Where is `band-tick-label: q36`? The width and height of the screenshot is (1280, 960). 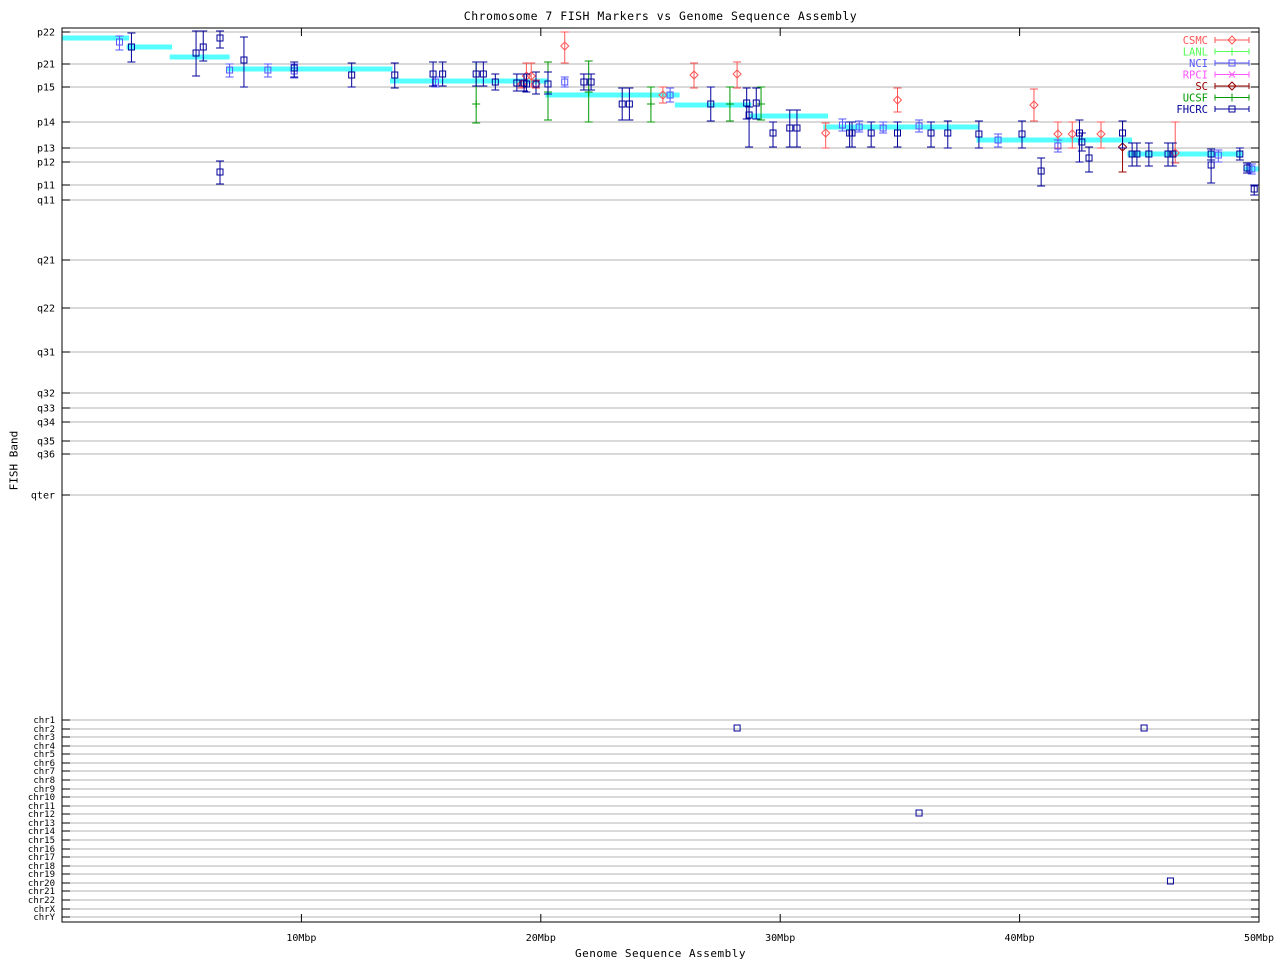
band-tick-label: q36 is located at coordinates (46, 455).